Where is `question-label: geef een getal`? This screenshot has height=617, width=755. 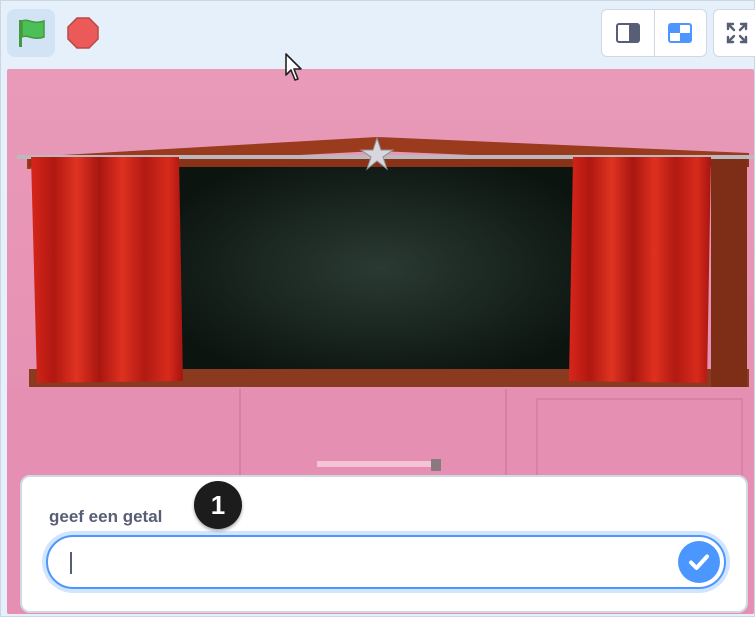 question-label: geef een getal is located at coordinates (106, 516).